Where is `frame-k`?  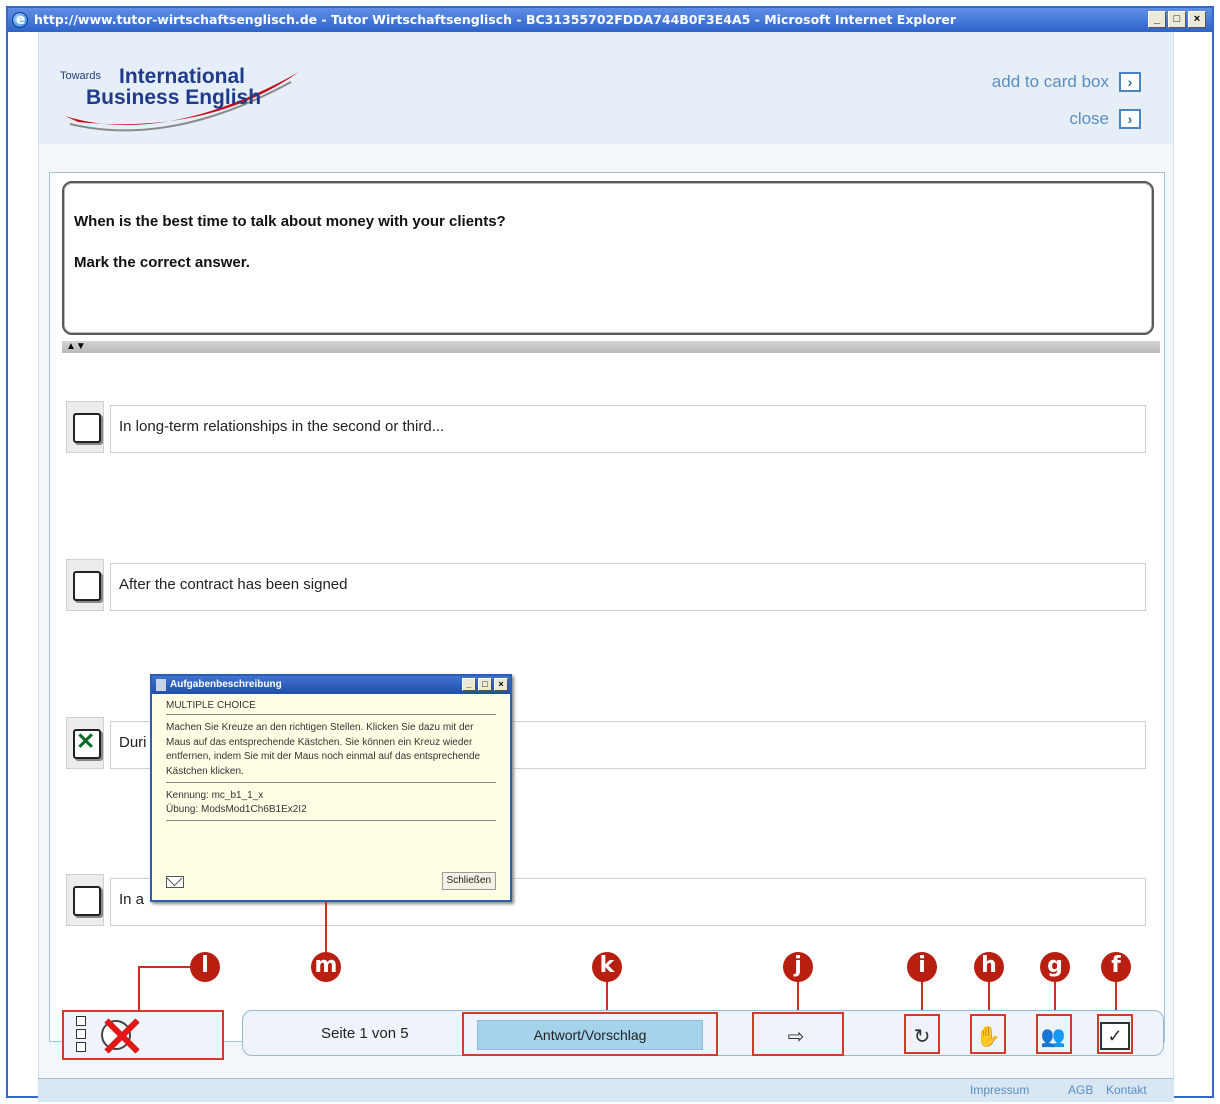
frame-k is located at coordinates (590, 1034).